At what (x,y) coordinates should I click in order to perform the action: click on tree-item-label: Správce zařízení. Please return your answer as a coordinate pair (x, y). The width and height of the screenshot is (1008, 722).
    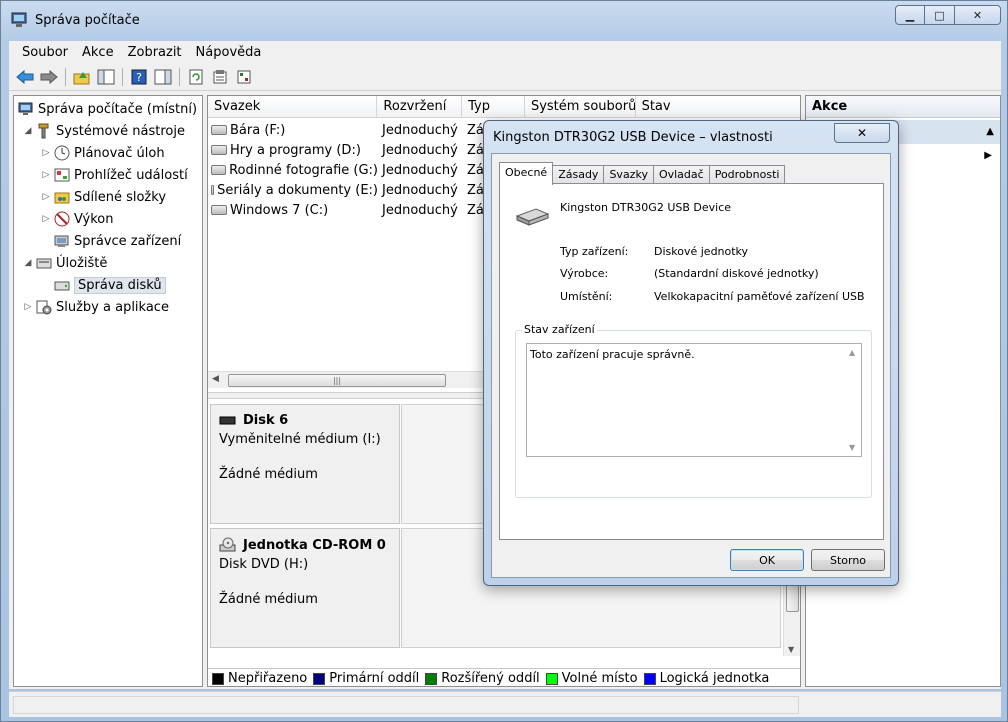
    Looking at the image, I should click on (128, 241).